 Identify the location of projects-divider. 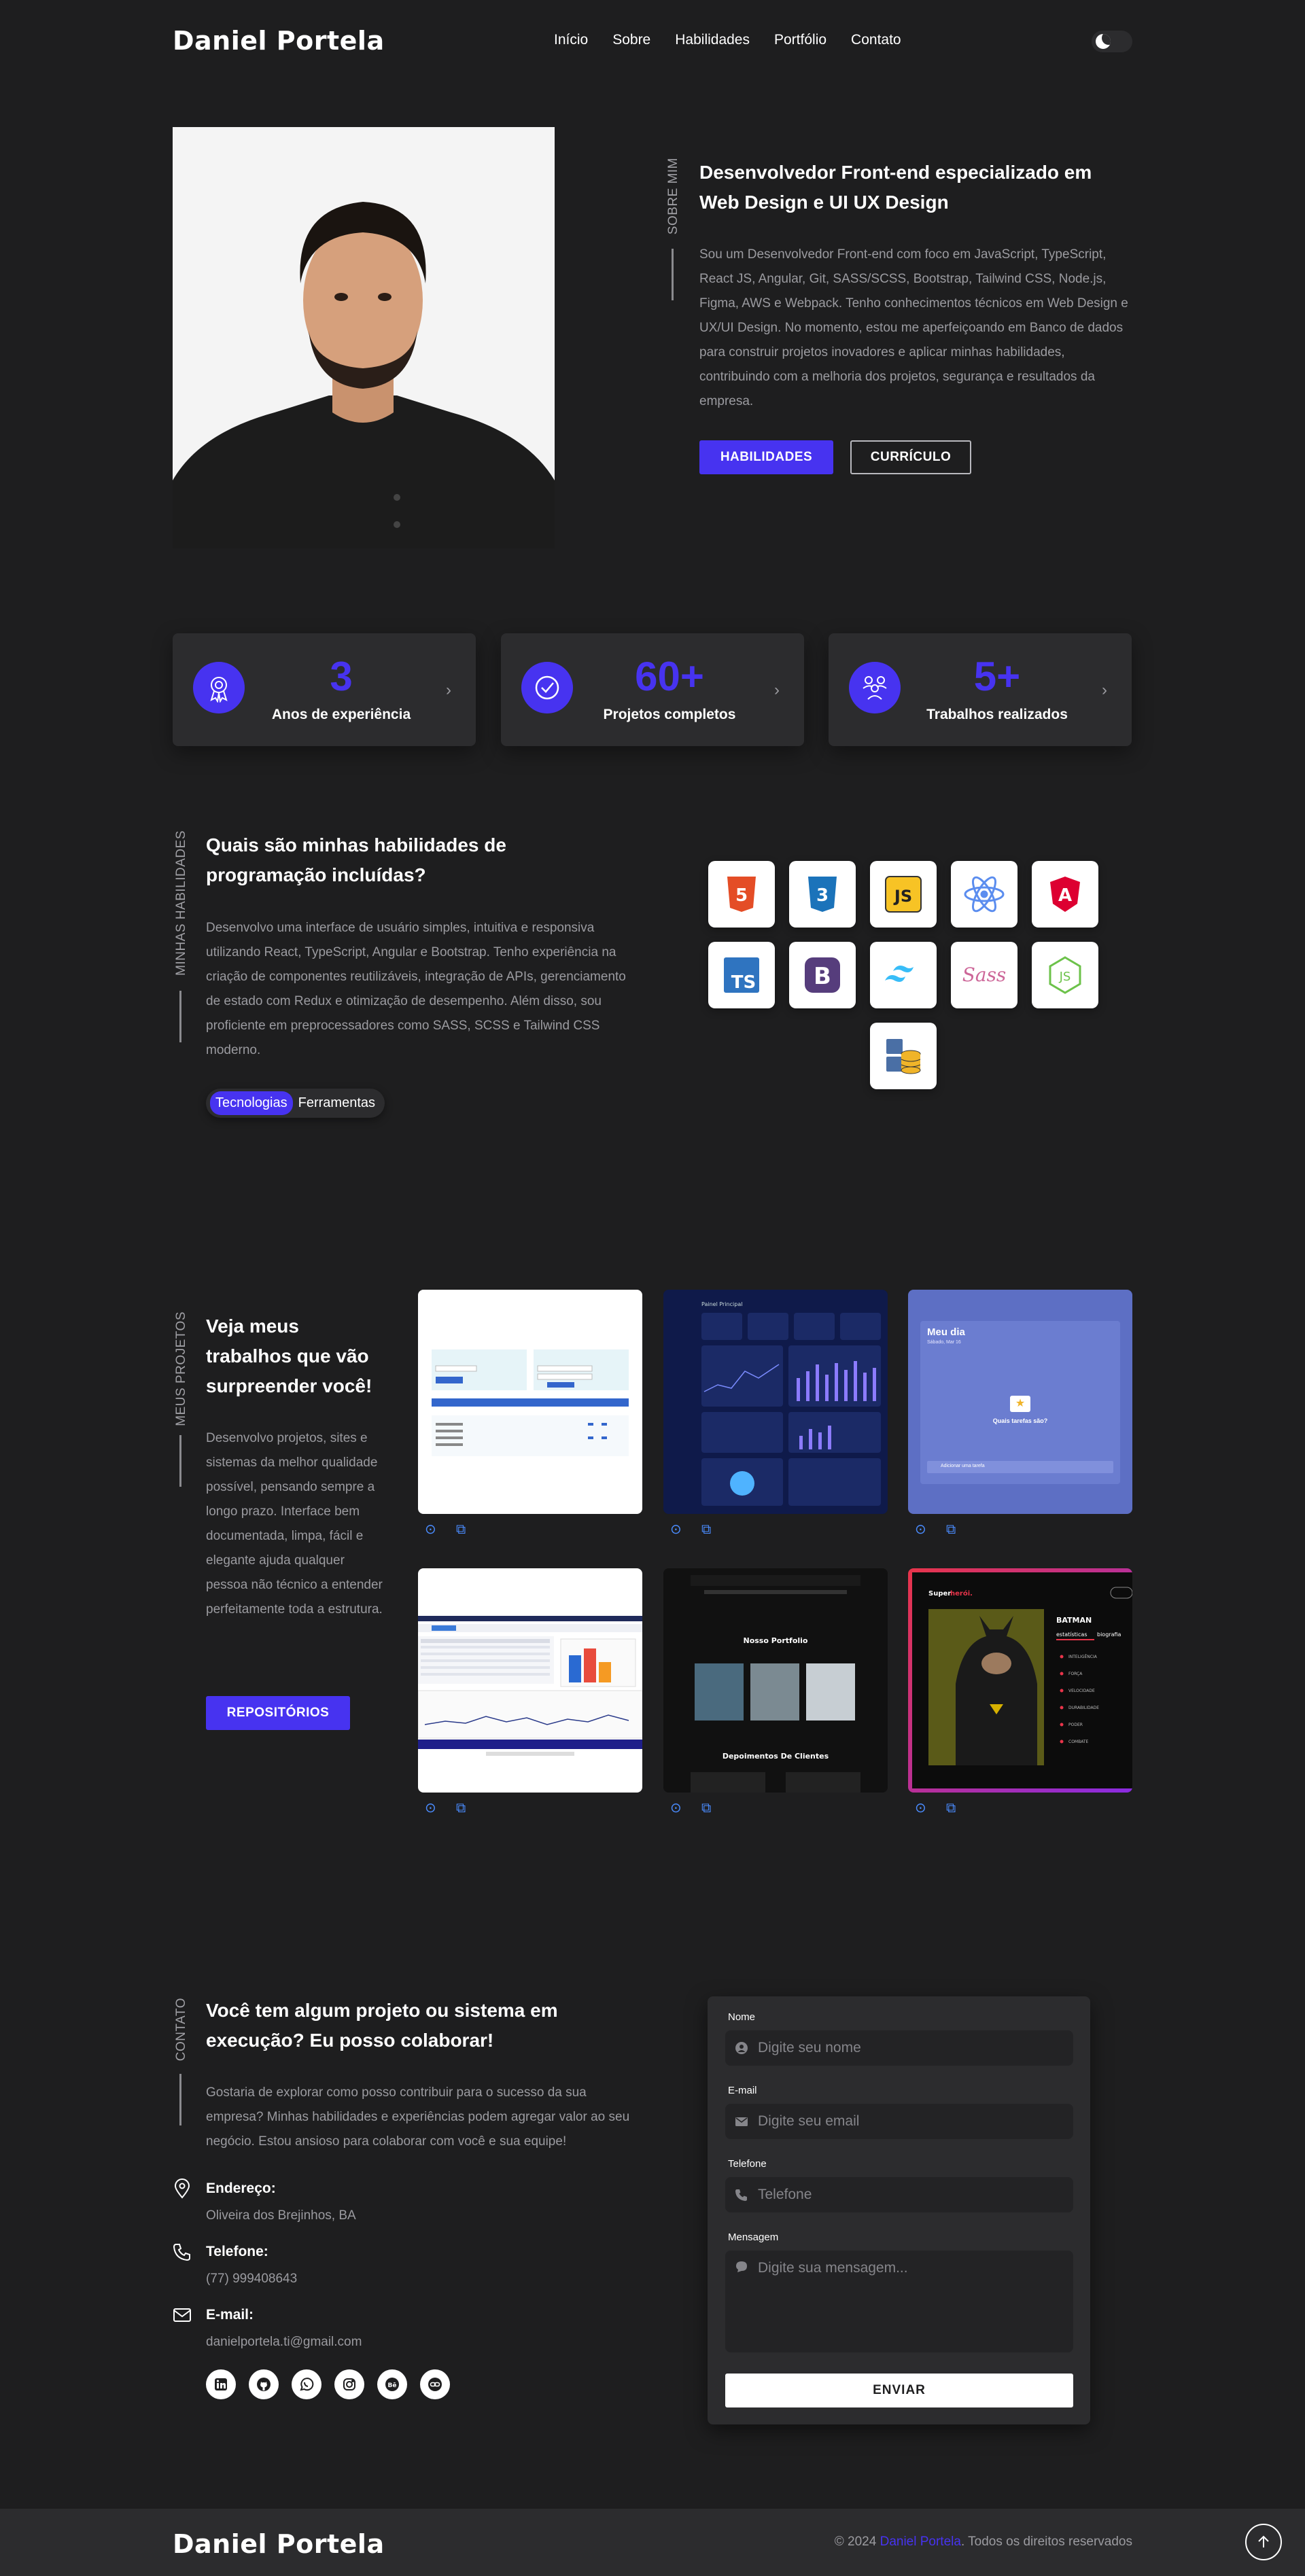
(180, 1461).